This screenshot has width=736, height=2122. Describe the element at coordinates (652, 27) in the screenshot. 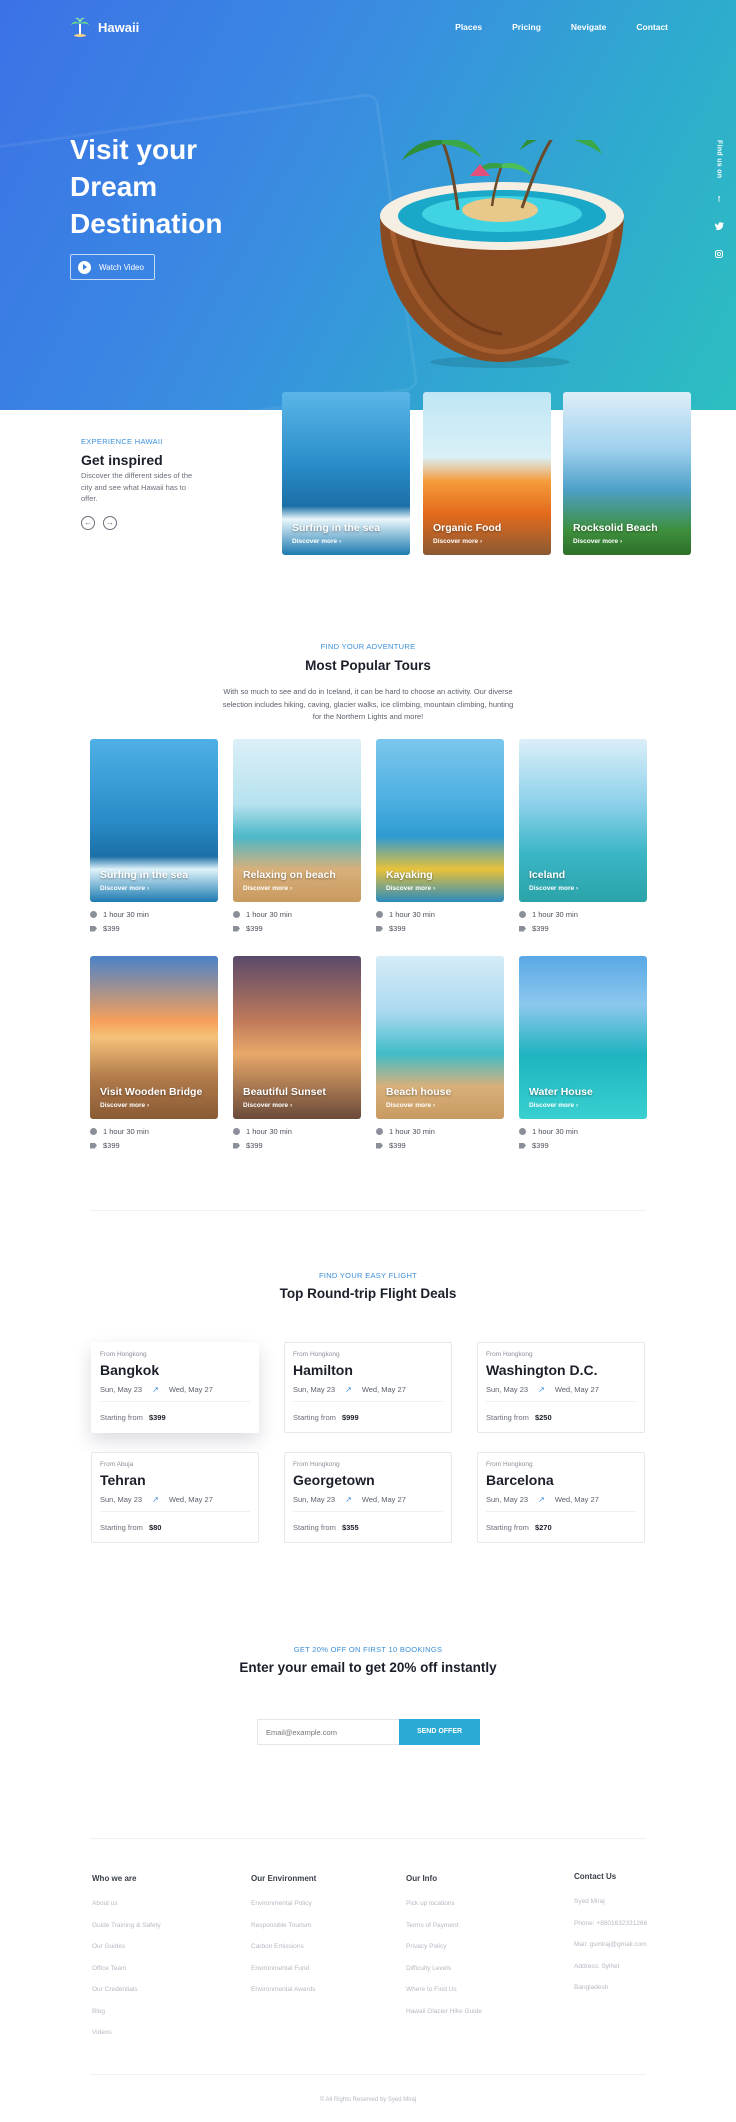

I see `nav-contact: Contact` at that location.